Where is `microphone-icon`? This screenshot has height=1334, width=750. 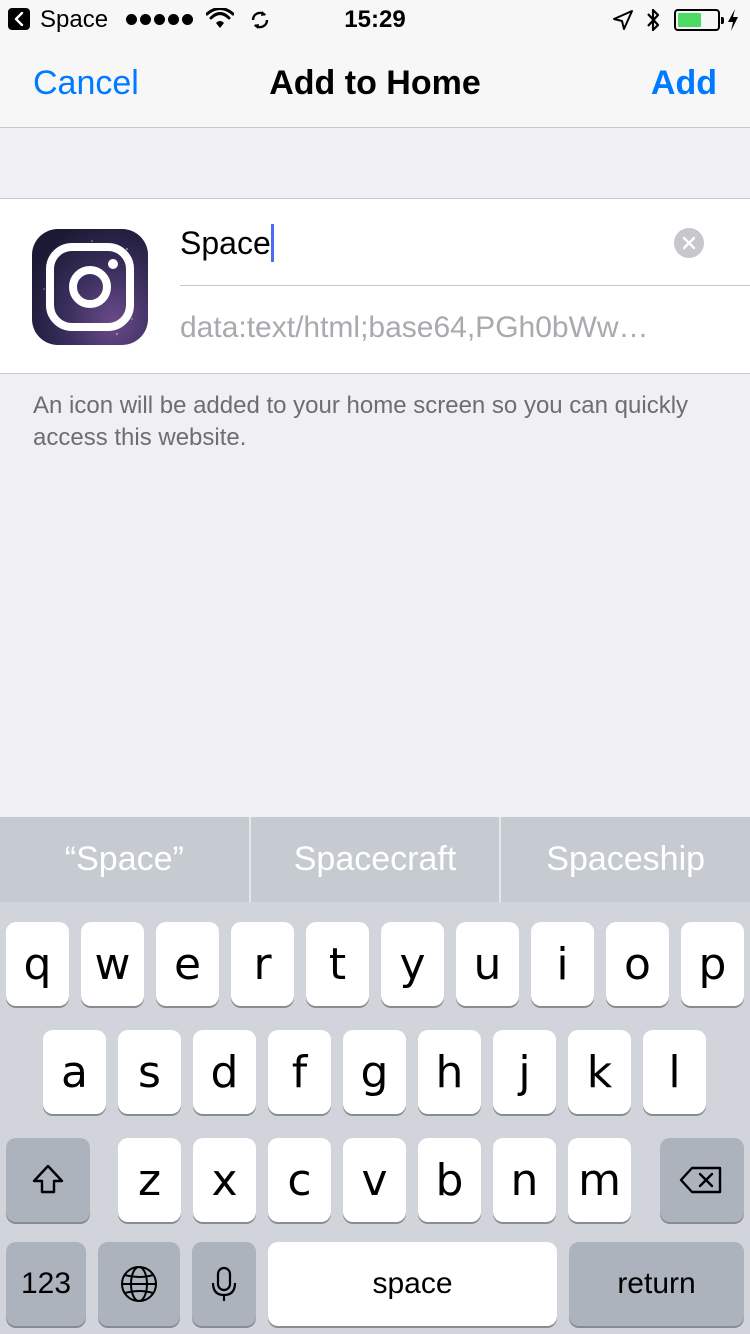
microphone-icon is located at coordinates (224, 1283).